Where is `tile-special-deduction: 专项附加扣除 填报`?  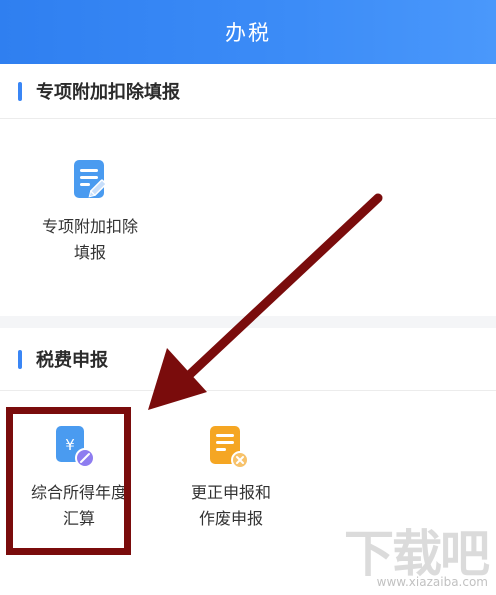 tile-special-deduction: 专项附加扣除 填报 is located at coordinates (90, 212).